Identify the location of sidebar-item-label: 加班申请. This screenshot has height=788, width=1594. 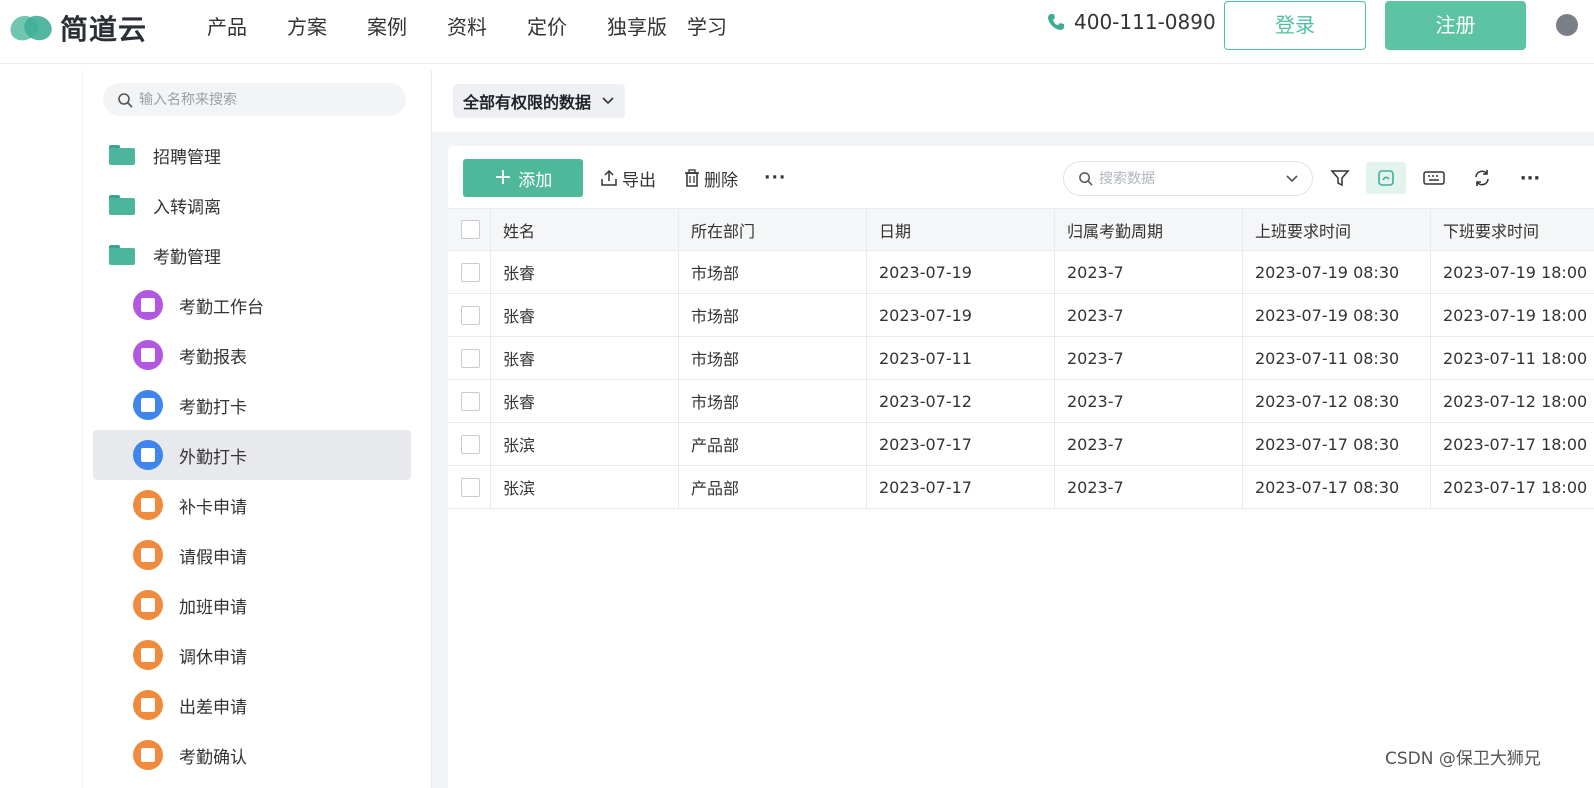
(213, 607).